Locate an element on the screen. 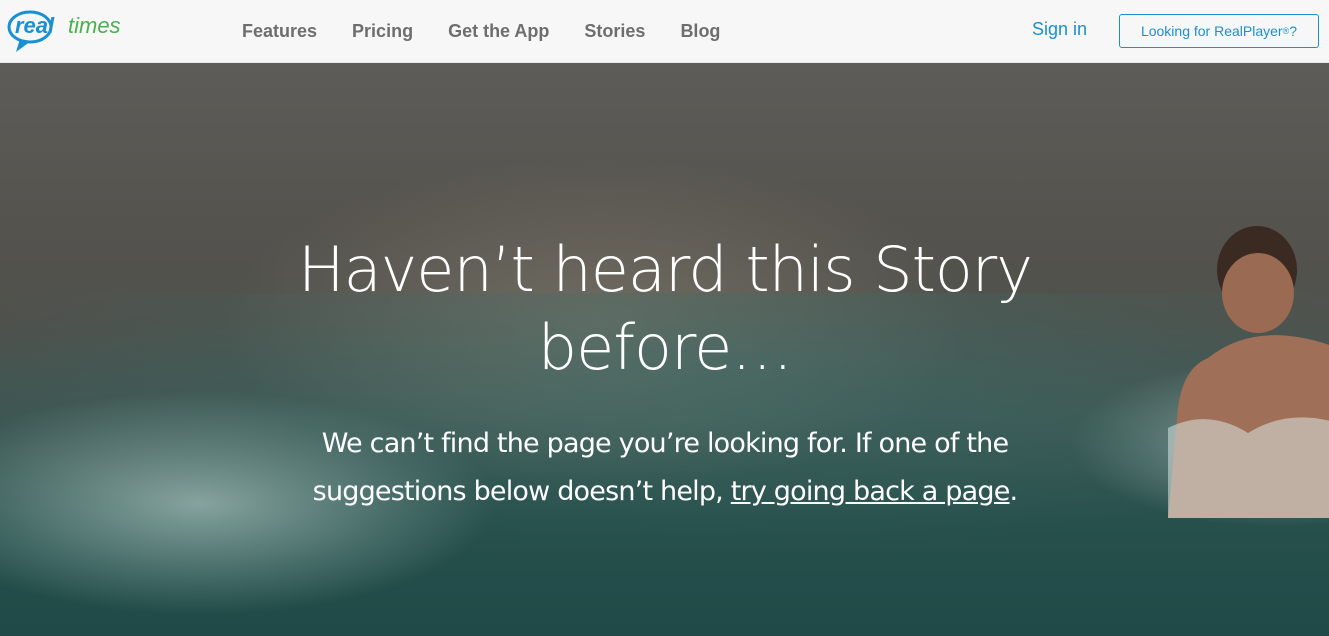 Image resolution: width=1329 pixels, height=636 pixels. nav-link-get-the-app: Get the App is located at coordinates (498, 31).